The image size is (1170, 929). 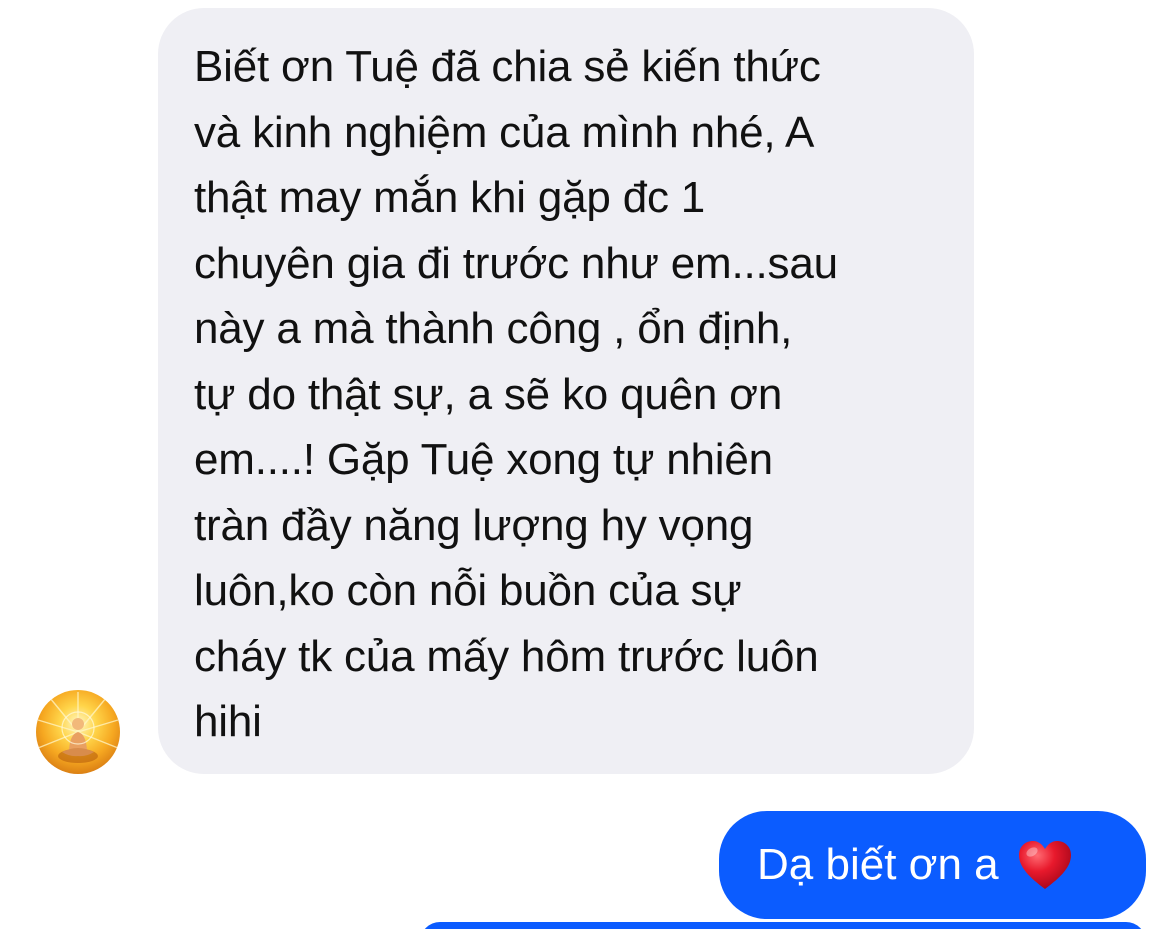 What do you see at coordinates (1045, 865) in the screenshot?
I see `red-heart-icon` at bounding box center [1045, 865].